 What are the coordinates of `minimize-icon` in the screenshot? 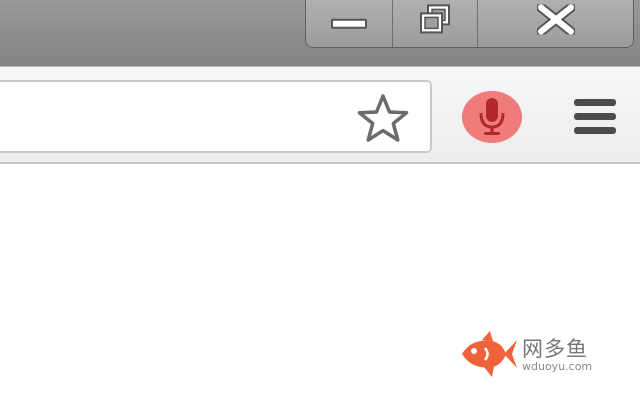 It's located at (349, 23).